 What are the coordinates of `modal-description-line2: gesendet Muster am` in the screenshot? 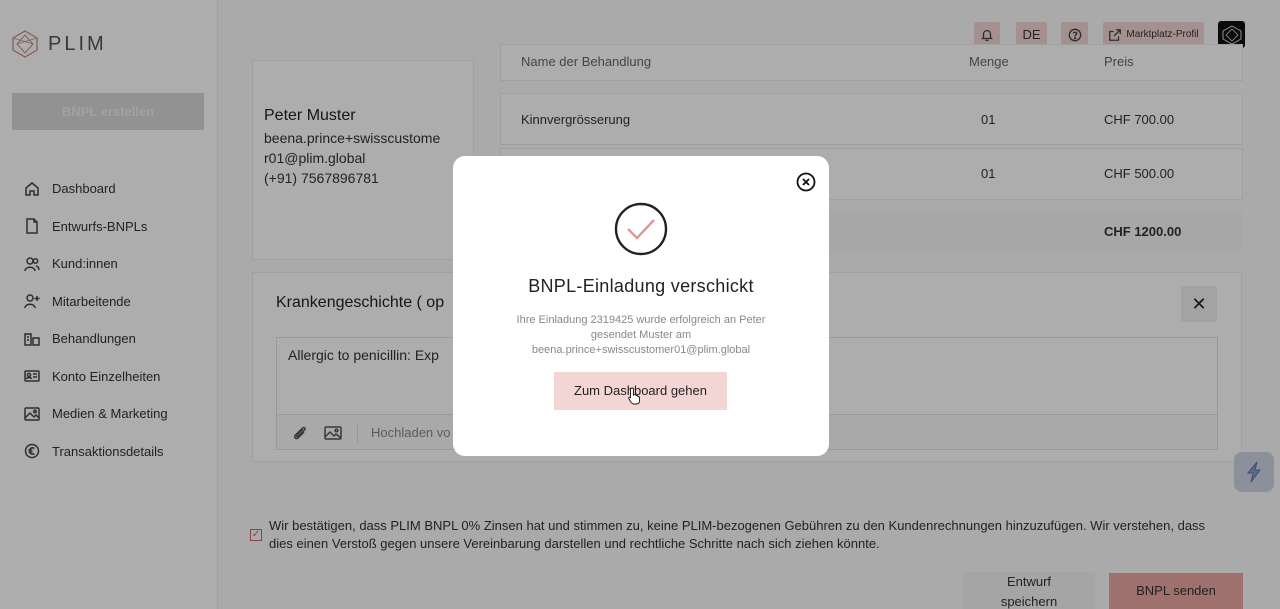 It's located at (641, 335).